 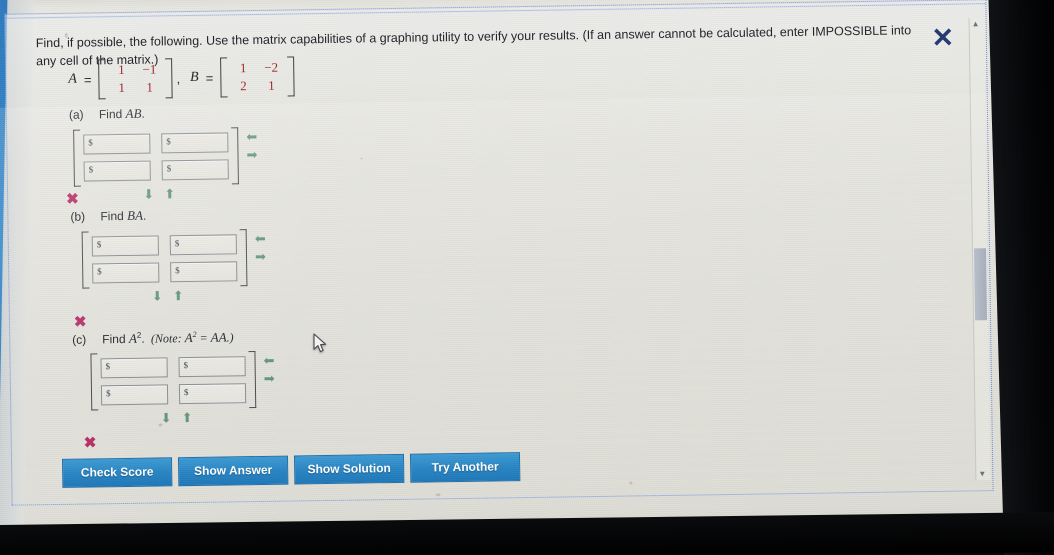 I want to click on check-score-button: Check Score, so click(x=117, y=472).